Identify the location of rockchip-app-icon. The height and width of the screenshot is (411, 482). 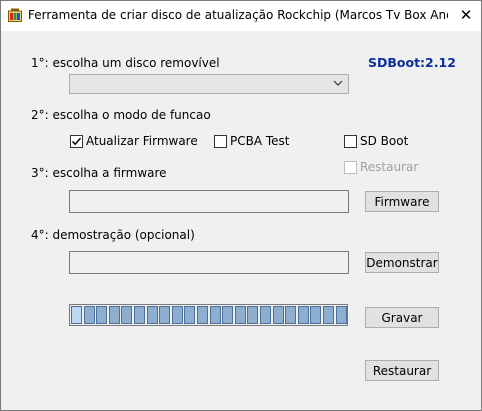
(15, 15).